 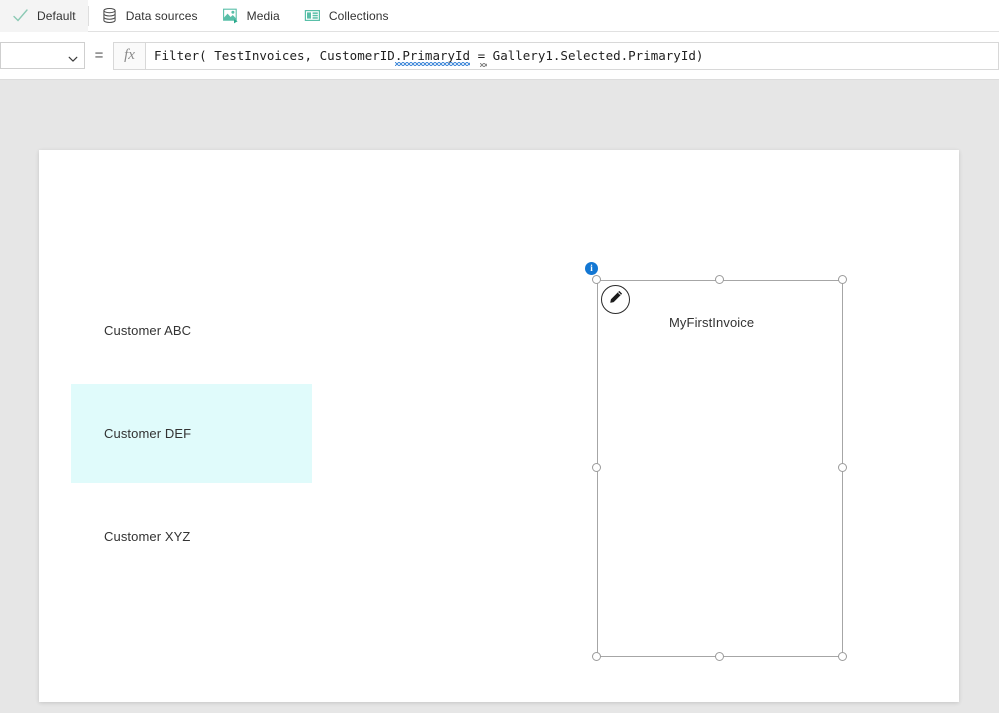 I want to click on toolbar-item-default: Default, so click(x=44, y=16).